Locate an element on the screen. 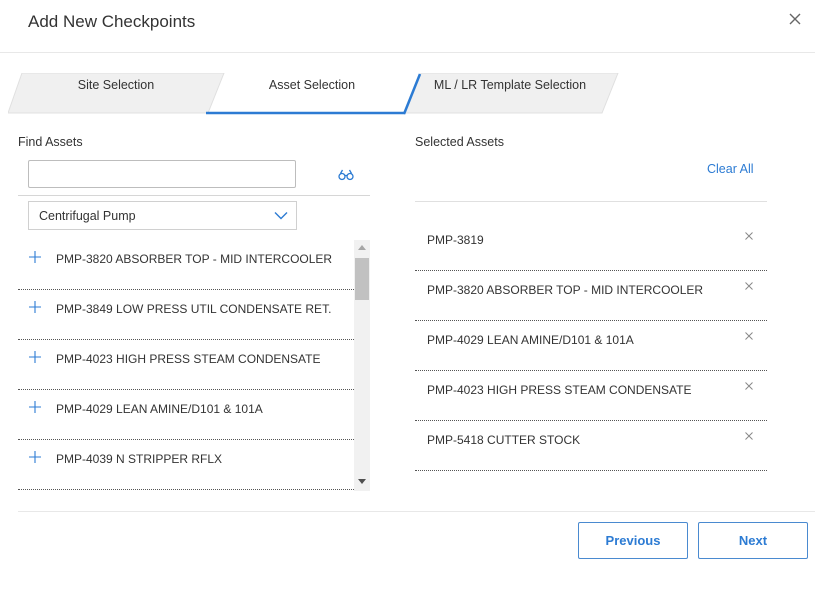 Image resolution: width=815 pixels, height=591 pixels. asset-result-row: PMP-4023 HIGH PRESS STEAM CONDENSATE is located at coordinates (186, 365).